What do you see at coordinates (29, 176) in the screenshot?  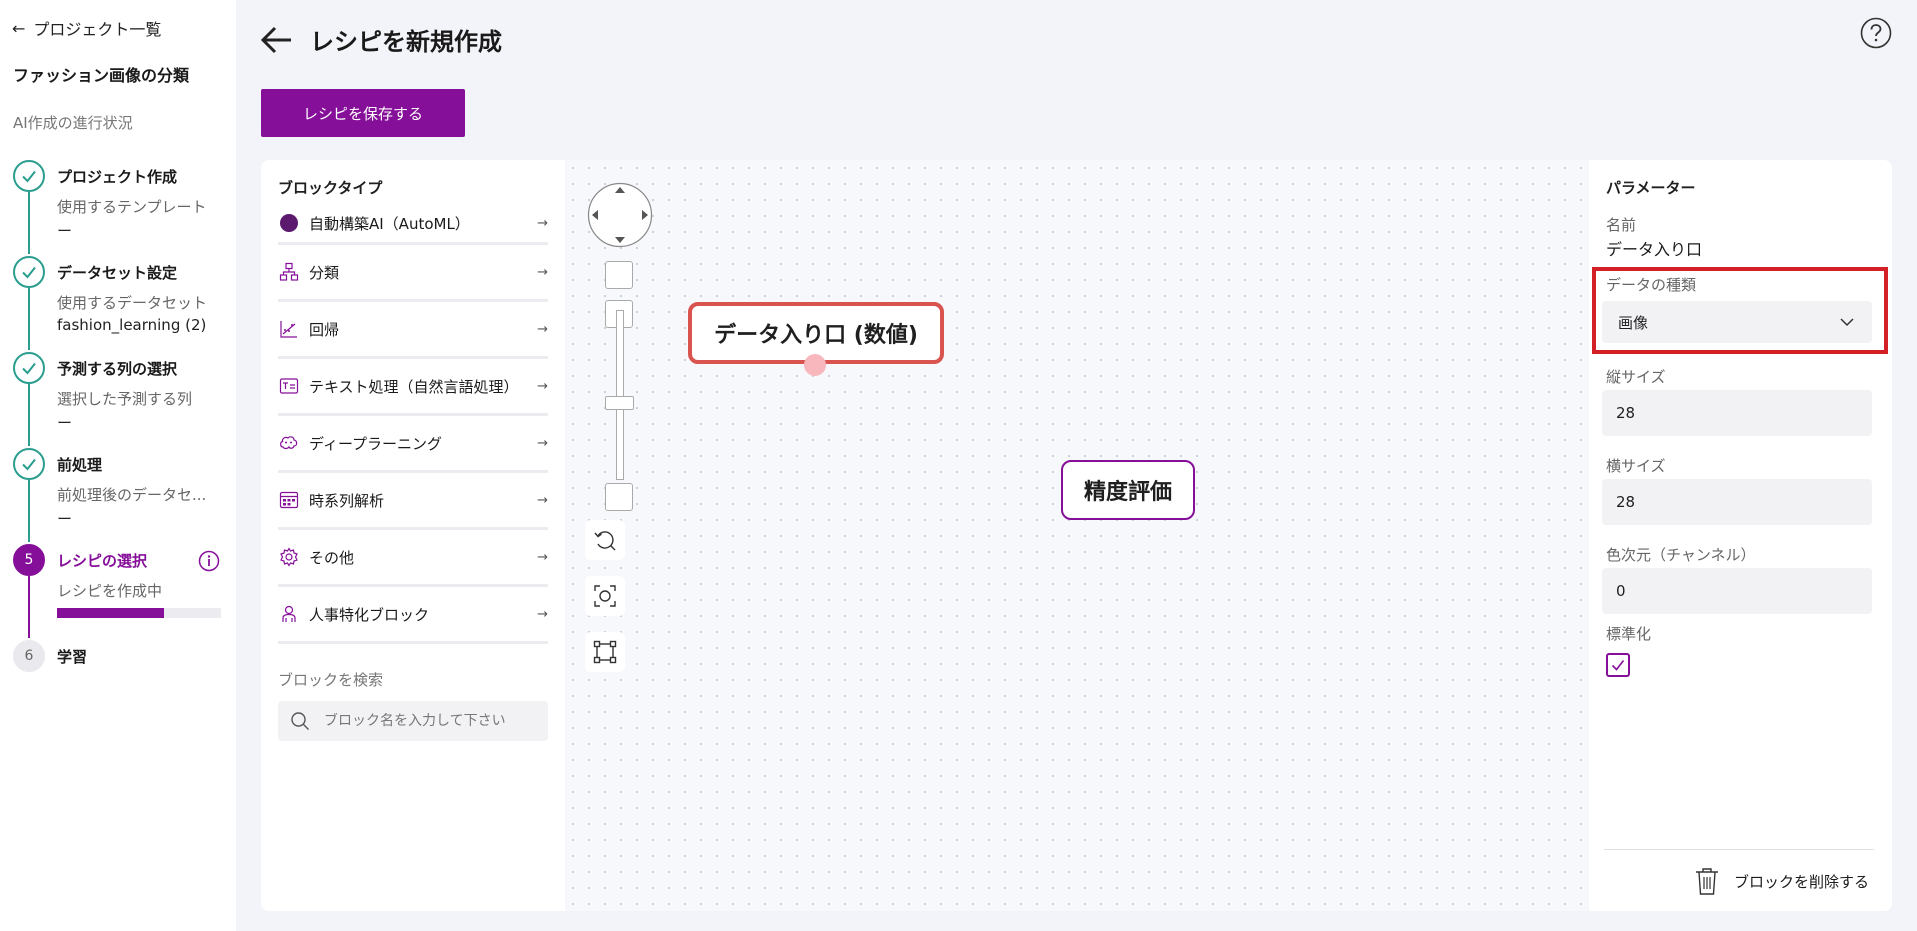 I see `step-1-check-icon` at bounding box center [29, 176].